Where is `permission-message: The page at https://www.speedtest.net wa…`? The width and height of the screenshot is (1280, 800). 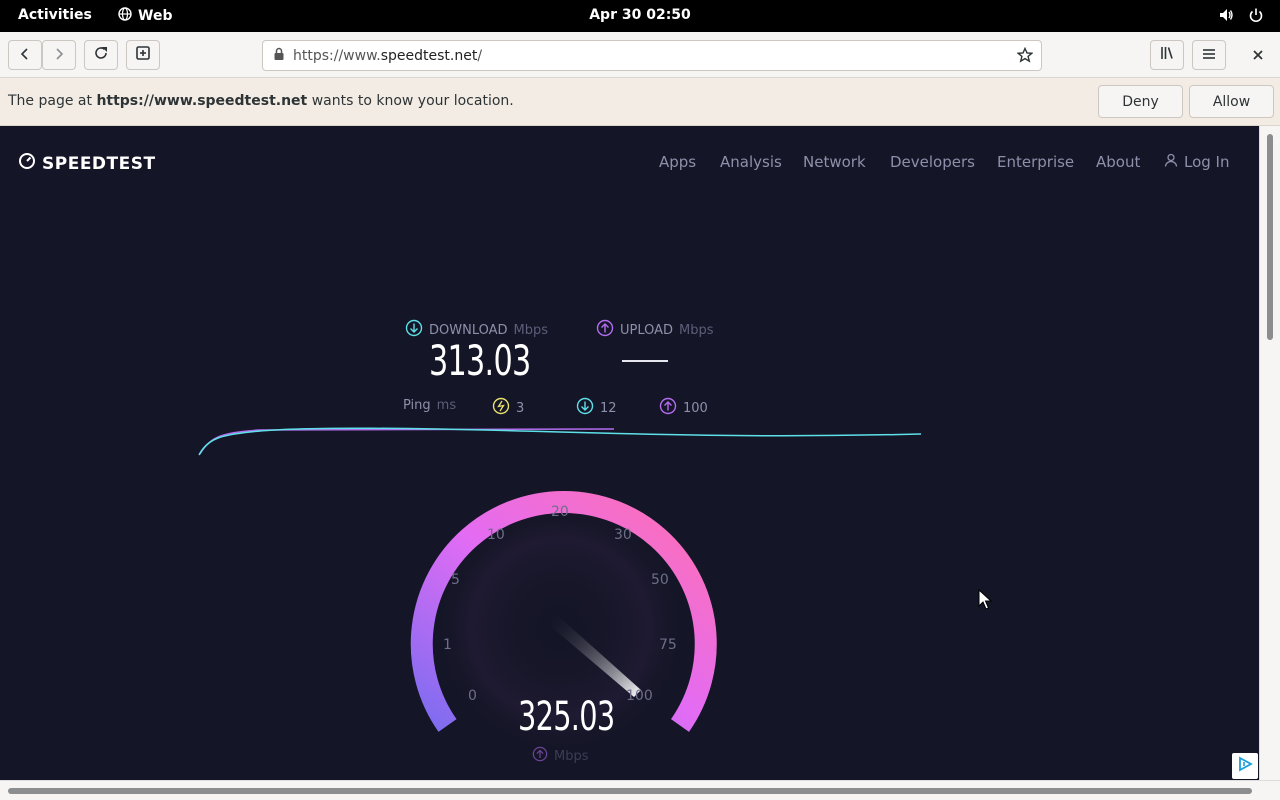 permission-message: The page at https://www.speedtest.net wa… is located at coordinates (261, 101).